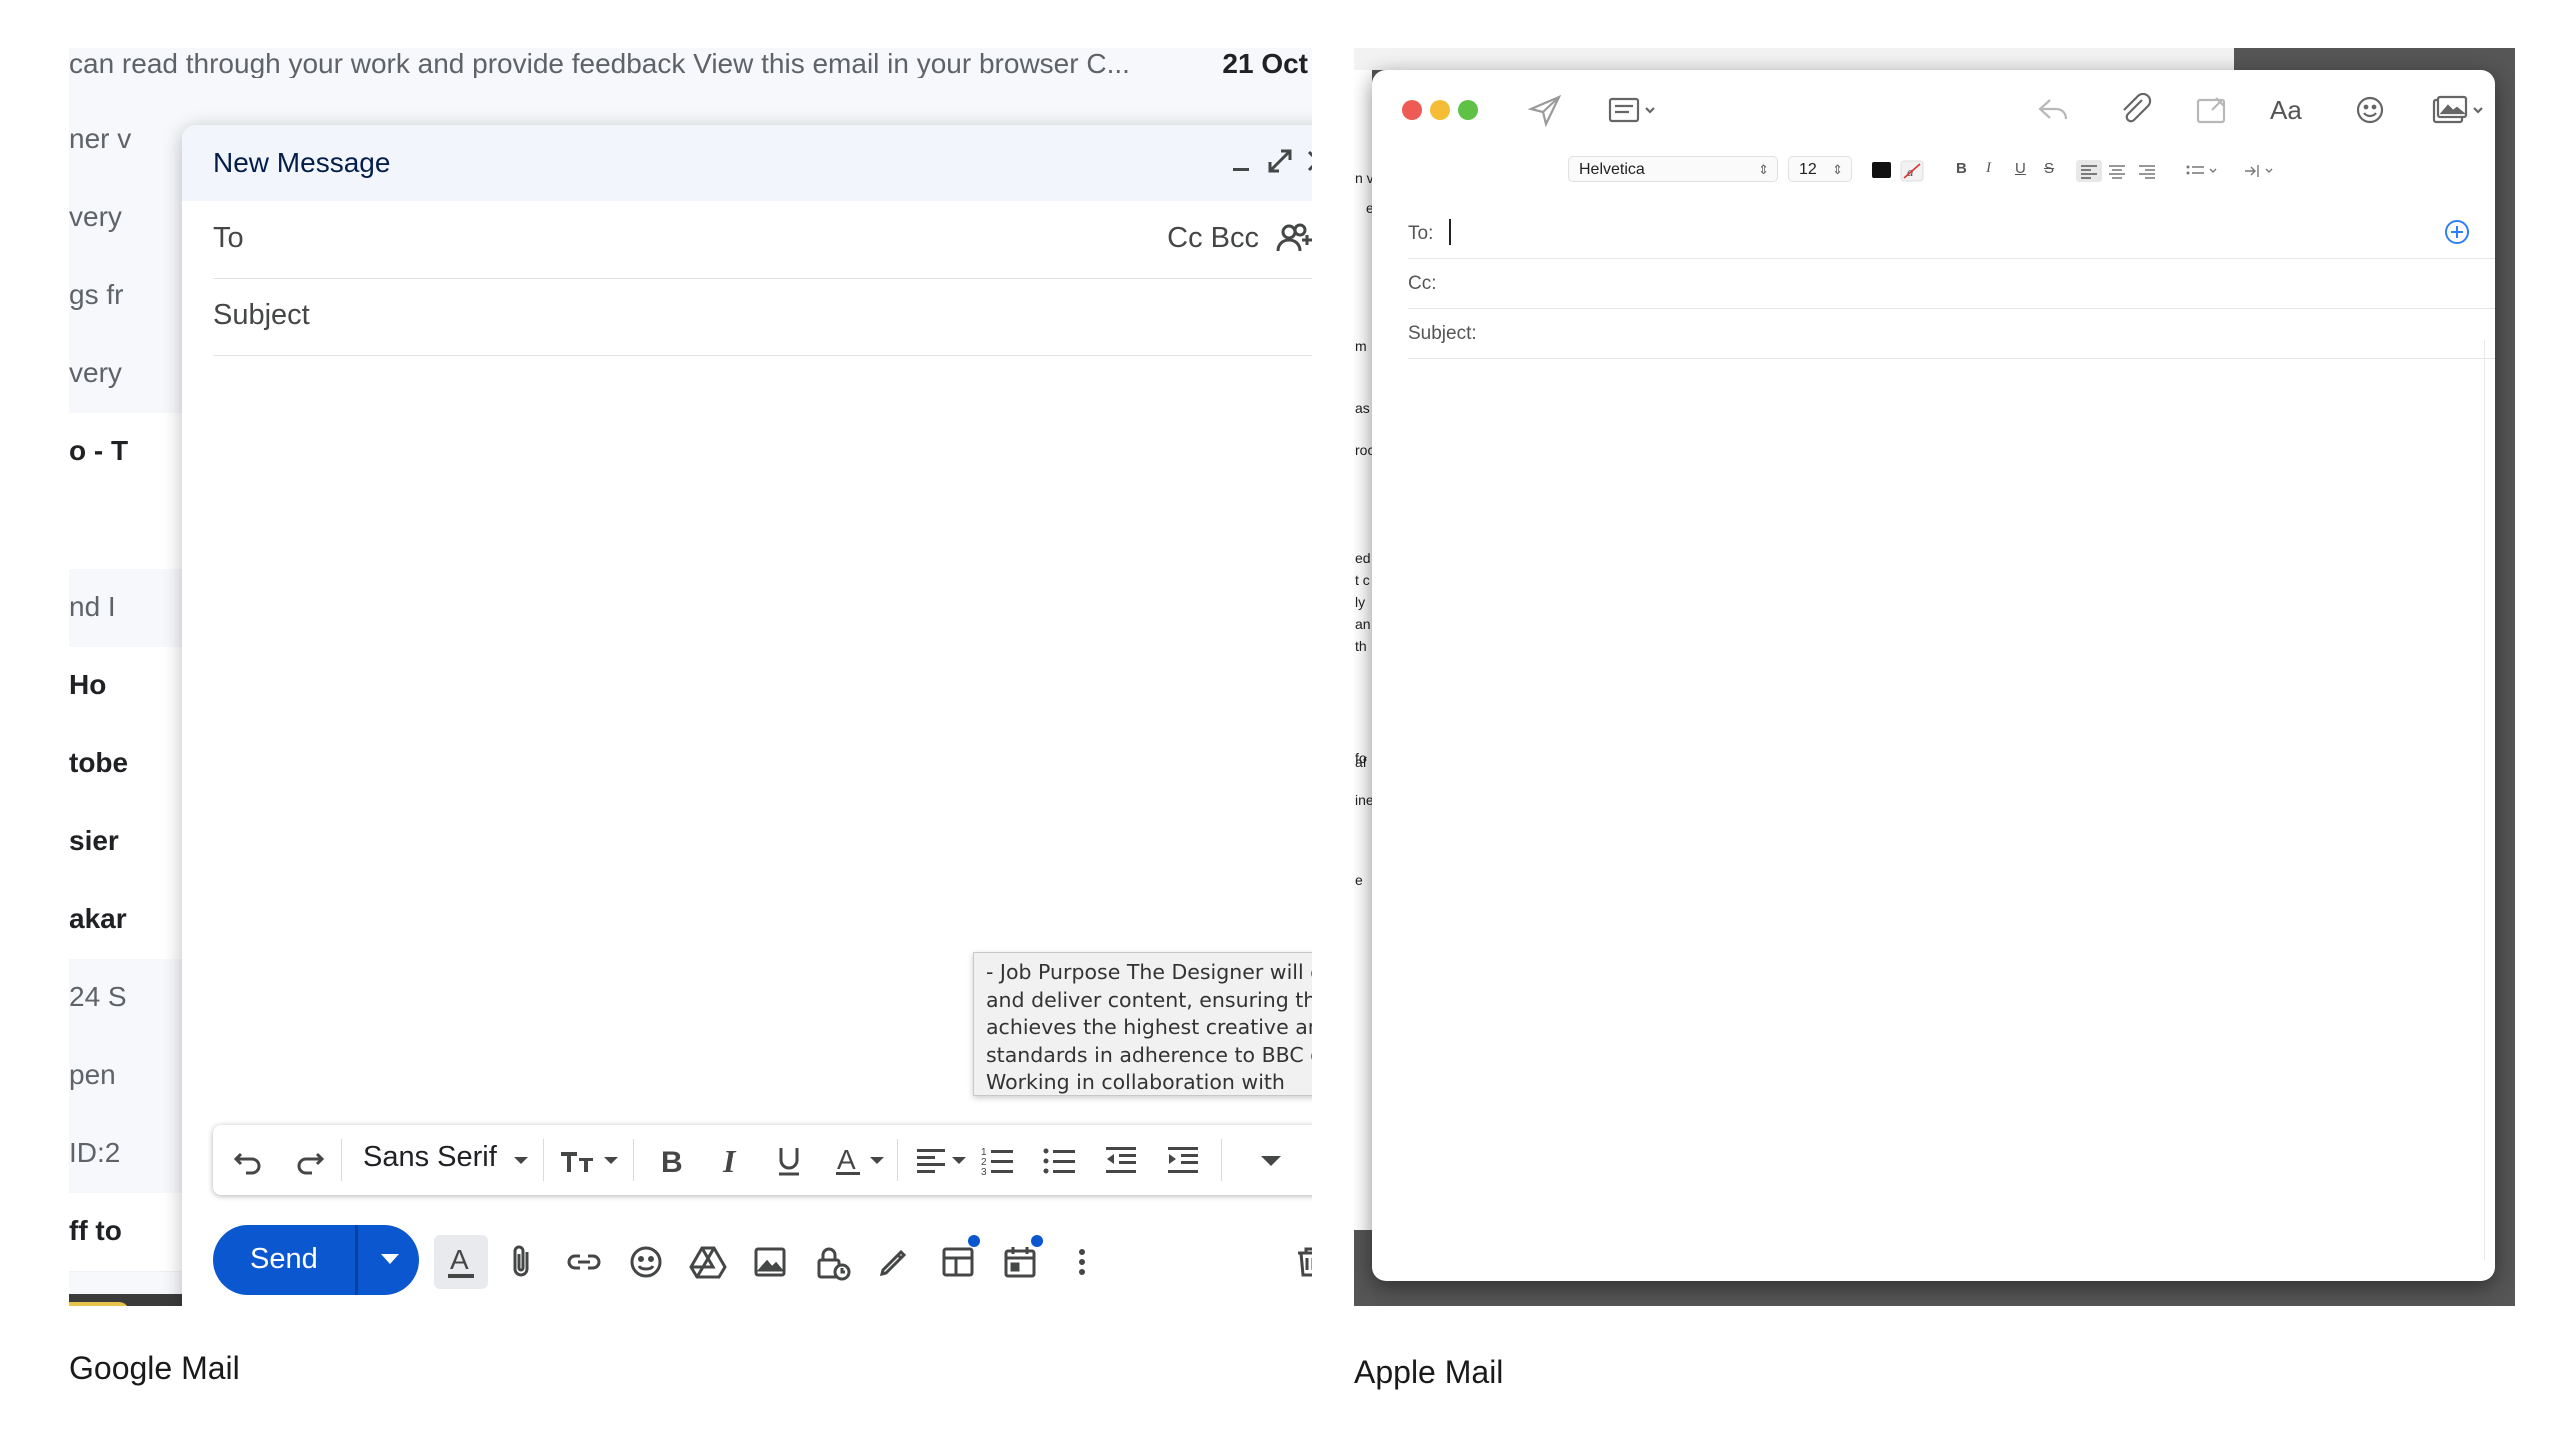  What do you see at coordinates (1912, 171) in the screenshot?
I see `background-color-icon: a` at bounding box center [1912, 171].